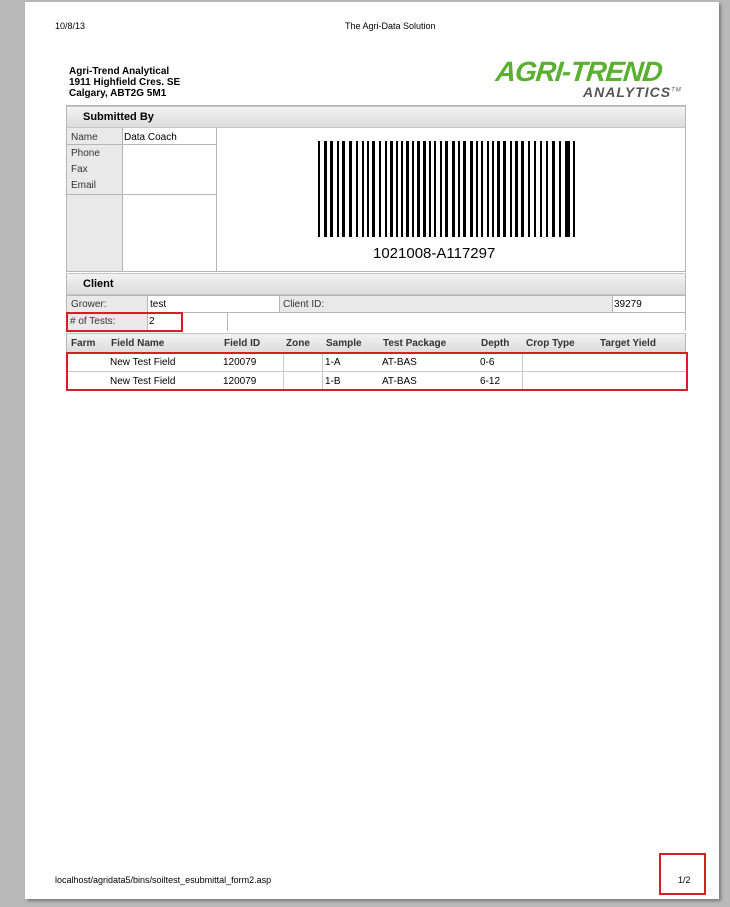 This screenshot has width=730, height=907. Describe the element at coordinates (628, 304) in the screenshot. I see `client-id-value: 39279` at that location.